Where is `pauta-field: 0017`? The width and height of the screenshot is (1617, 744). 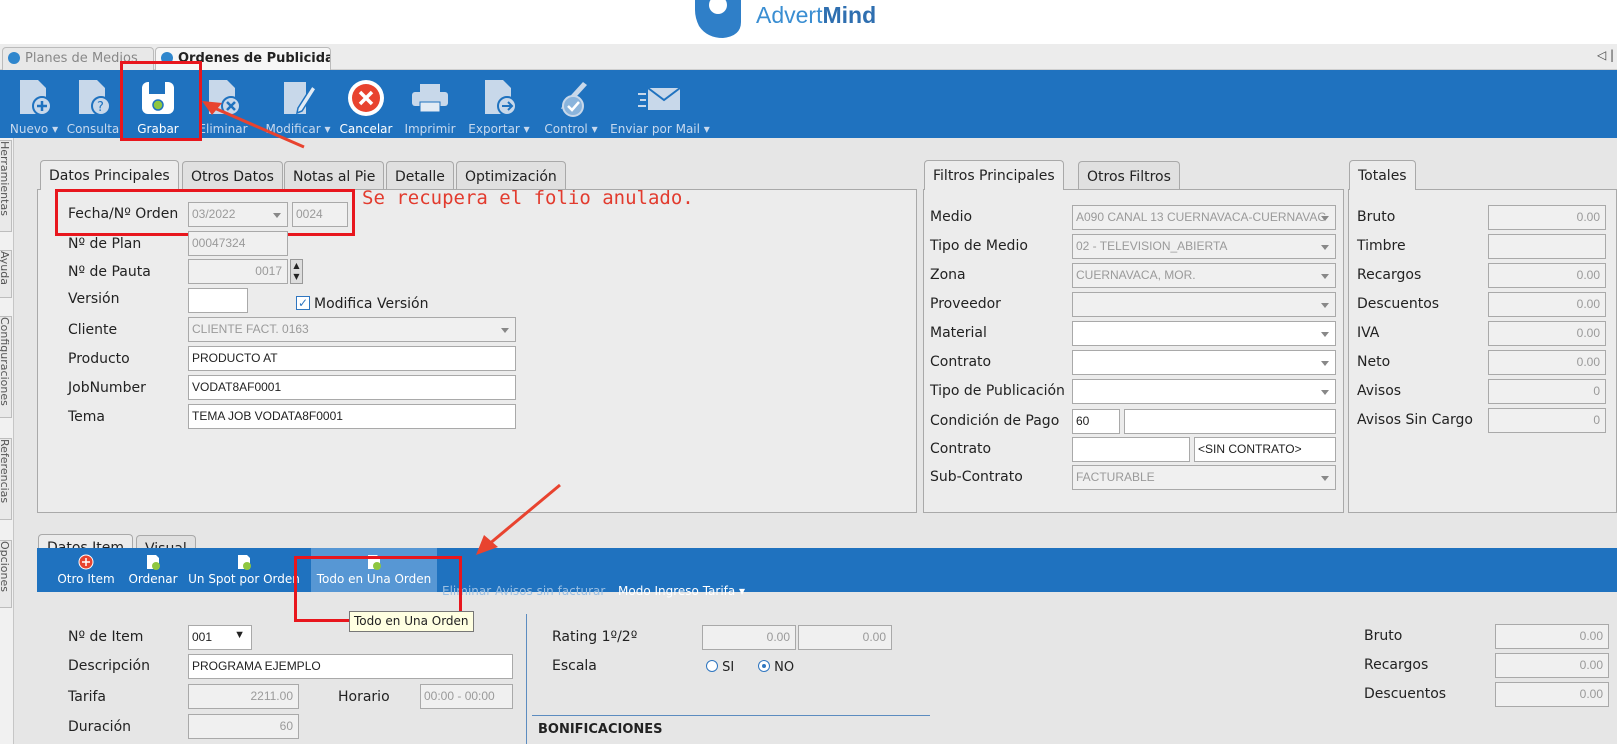
pauta-field: 0017 is located at coordinates (238, 271).